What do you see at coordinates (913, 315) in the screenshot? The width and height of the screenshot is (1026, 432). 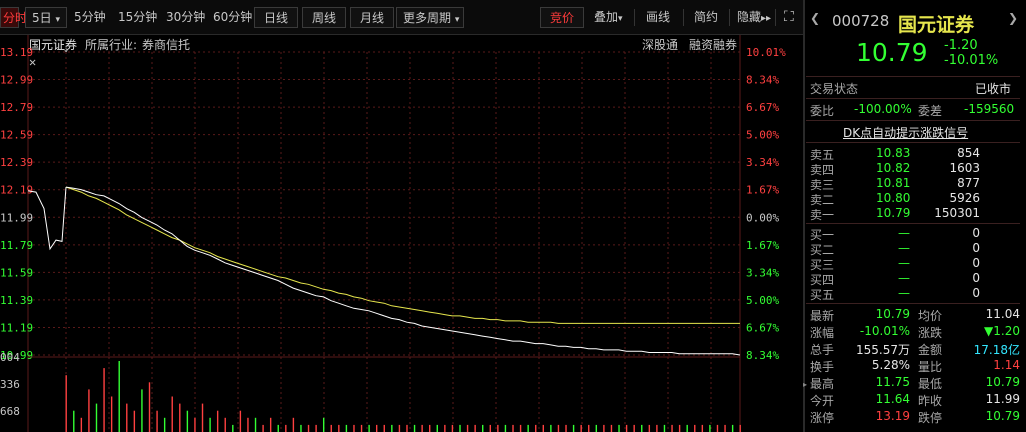 I see `stats-row: 最新 10.79 均价 11.04` at bounding box center [913, 315].